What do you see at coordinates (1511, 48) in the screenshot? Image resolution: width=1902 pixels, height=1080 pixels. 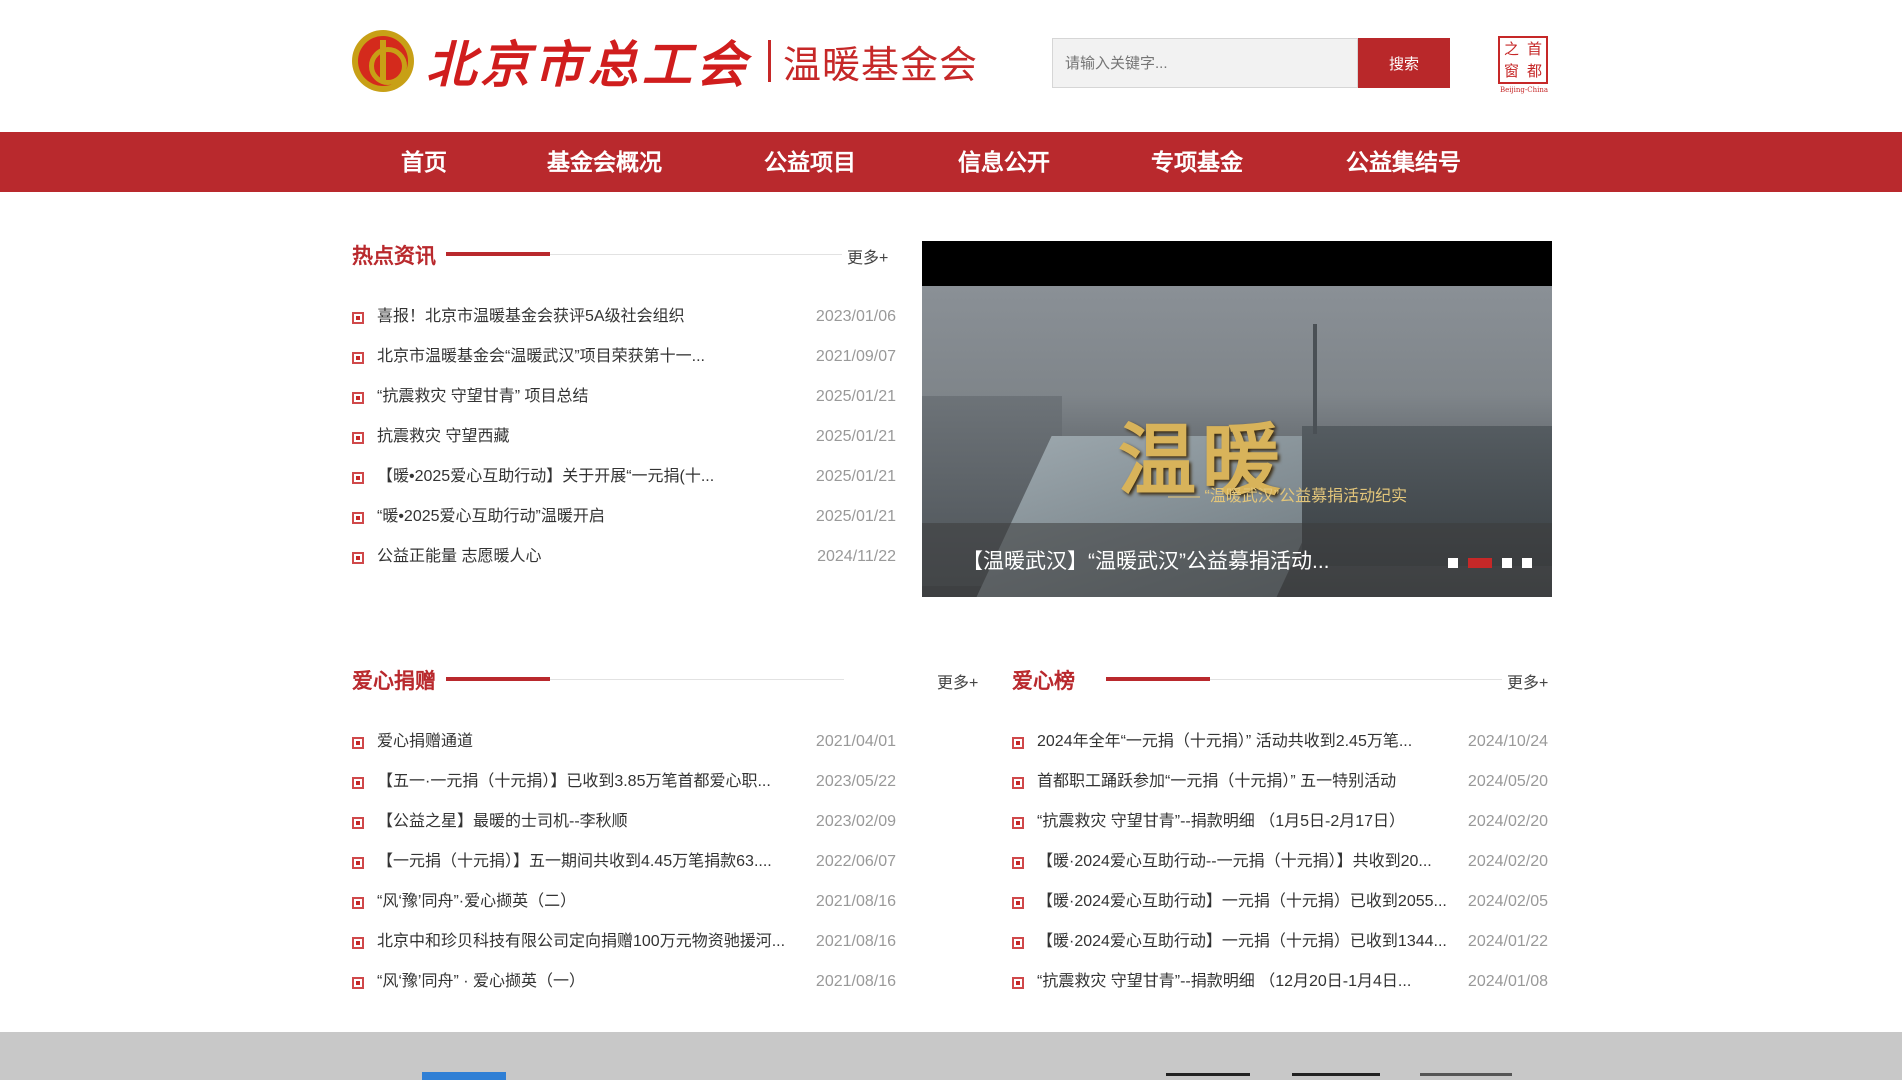 I see `stamp-char: 之` at bounding box center [1511, 48].